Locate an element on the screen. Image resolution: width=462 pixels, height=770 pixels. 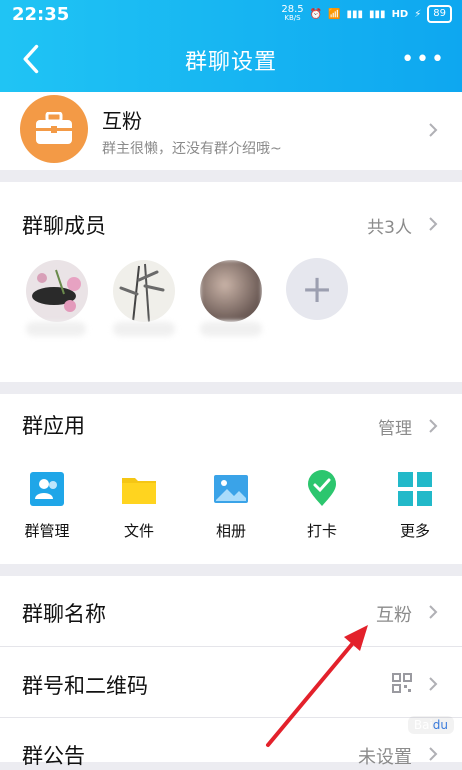
group-name: 互粉 is located at coordinates (122, 121).